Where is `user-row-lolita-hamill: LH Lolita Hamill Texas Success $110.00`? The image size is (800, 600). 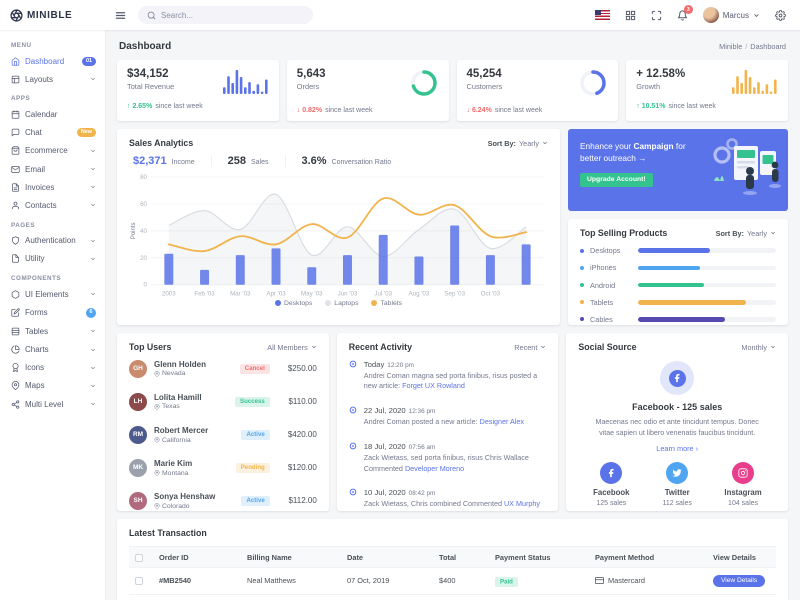 user-row-lolita-hamill: LH Lolita Hamill Texas Success $110.00 is located at coordinates (223, 401).